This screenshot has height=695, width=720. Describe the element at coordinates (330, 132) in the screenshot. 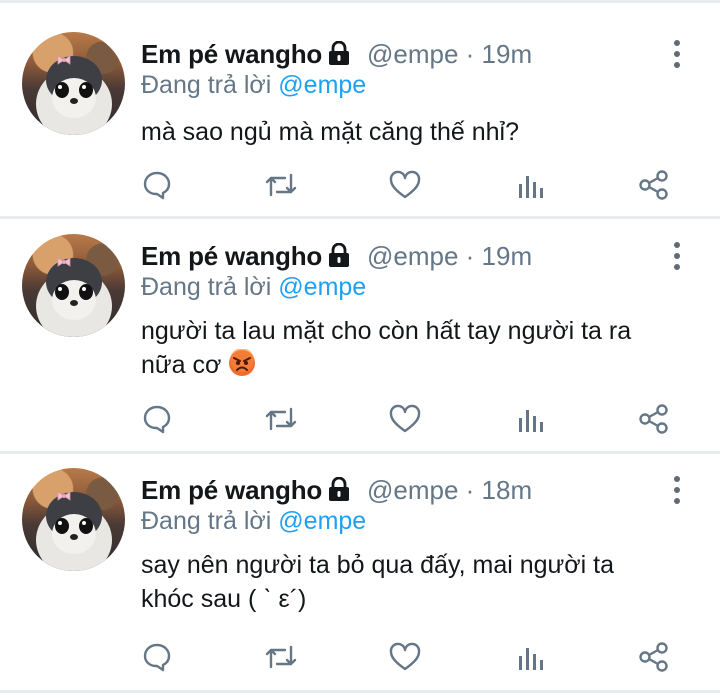

I see `tweet-text: mà sao ngủ mà mặt căng thế nhỉ?` at that location.